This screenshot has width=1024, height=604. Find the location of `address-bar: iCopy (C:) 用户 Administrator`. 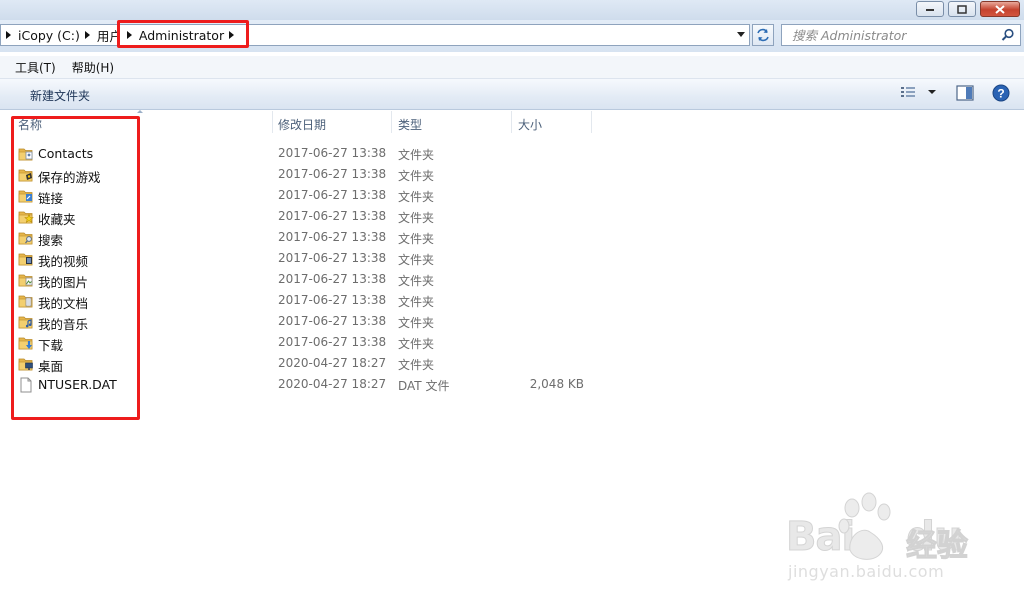

address-bar: iCopy (C:) 用户 Administrator is located at coordinates (375, 35).